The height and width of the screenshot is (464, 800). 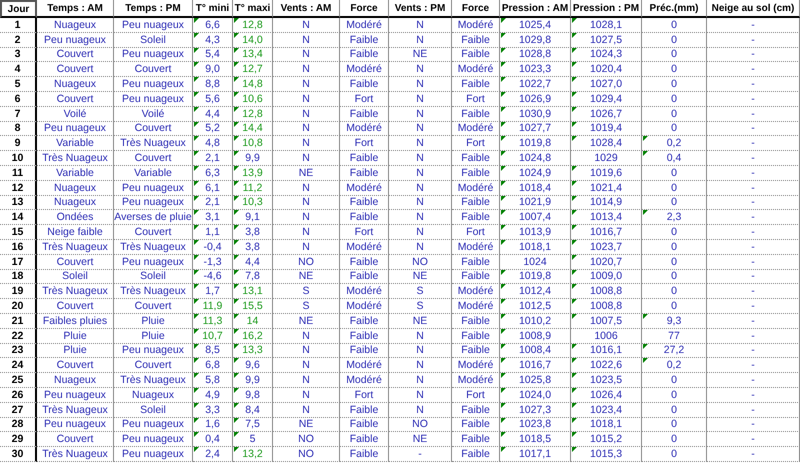 What do you see at coordinates (535, 365) in the screenshot?
I see `table-cell: 1016,7` at bounding box center [535, 365].